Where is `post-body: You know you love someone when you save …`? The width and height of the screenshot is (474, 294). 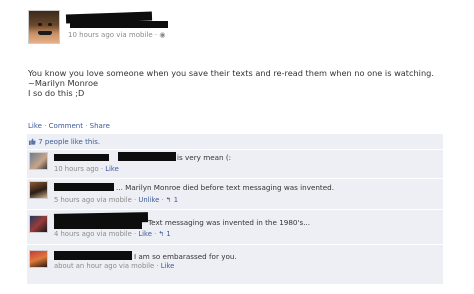
post-body: You know you love someone when you save … is located at coordinates (231, 83).